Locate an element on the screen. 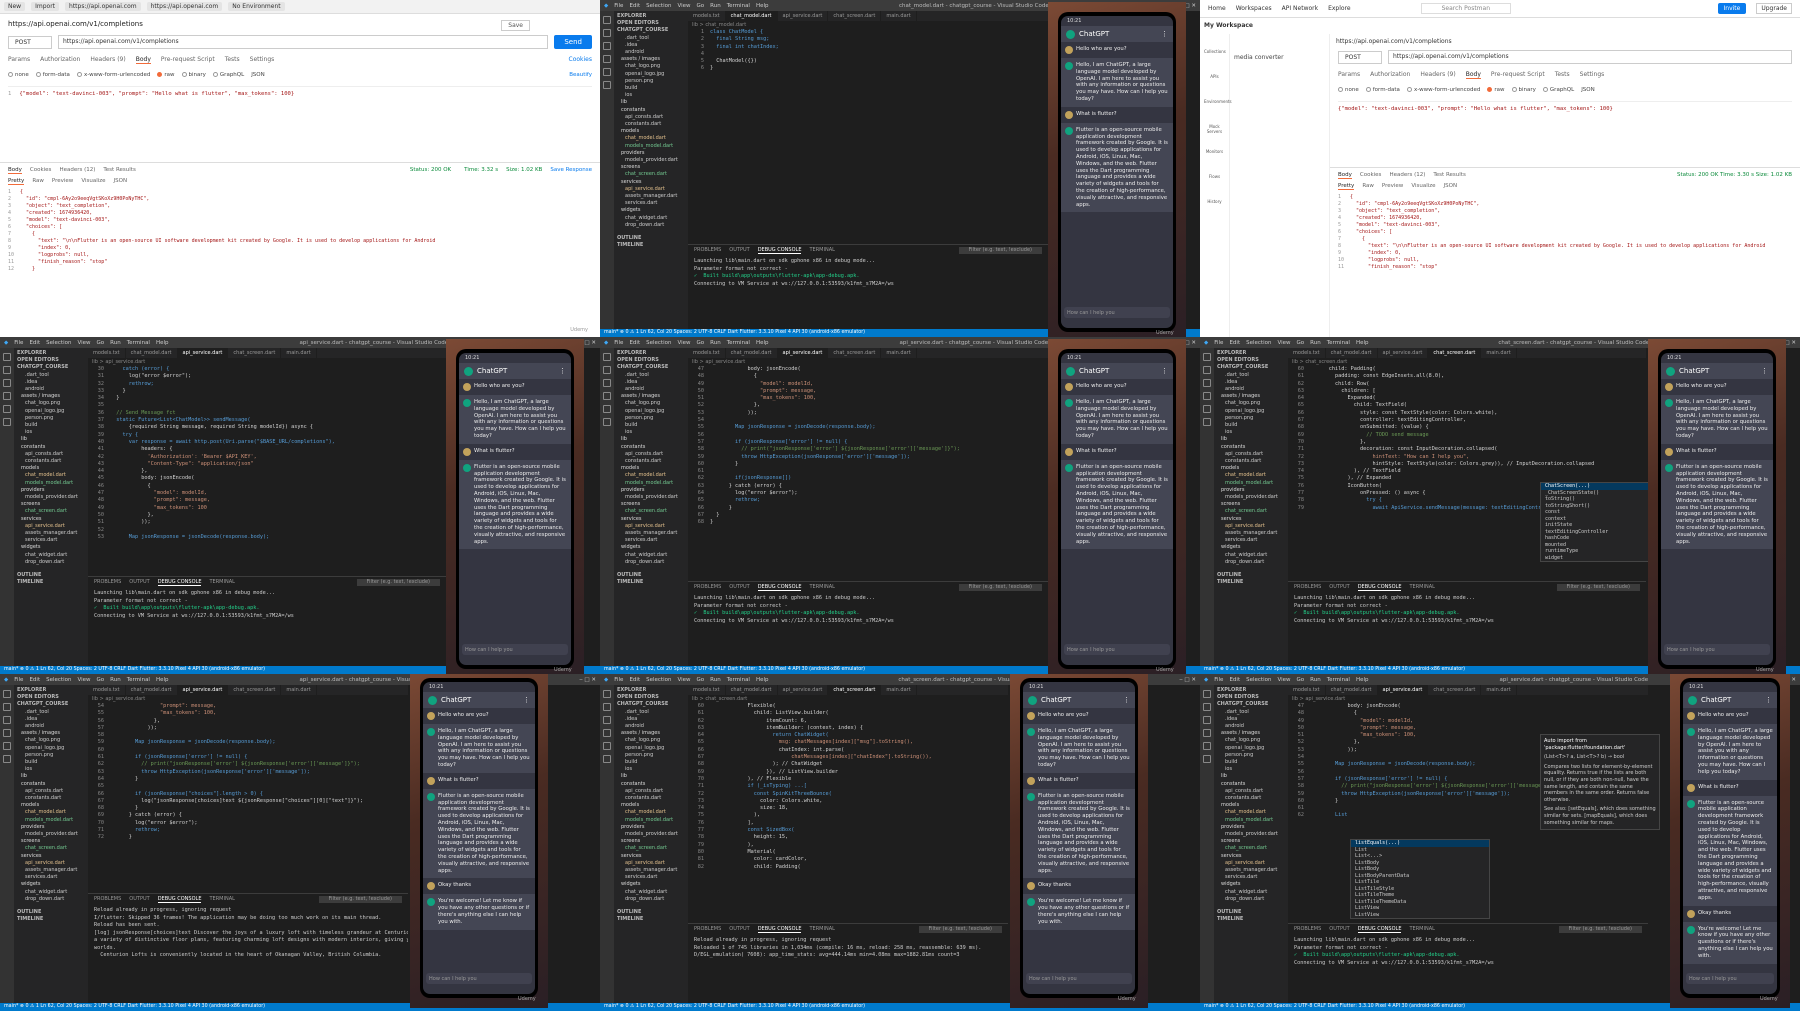 The width and height of the screenshot is (1800, 1011). file-tree-item: ios is located at coordinates (1251, 769).